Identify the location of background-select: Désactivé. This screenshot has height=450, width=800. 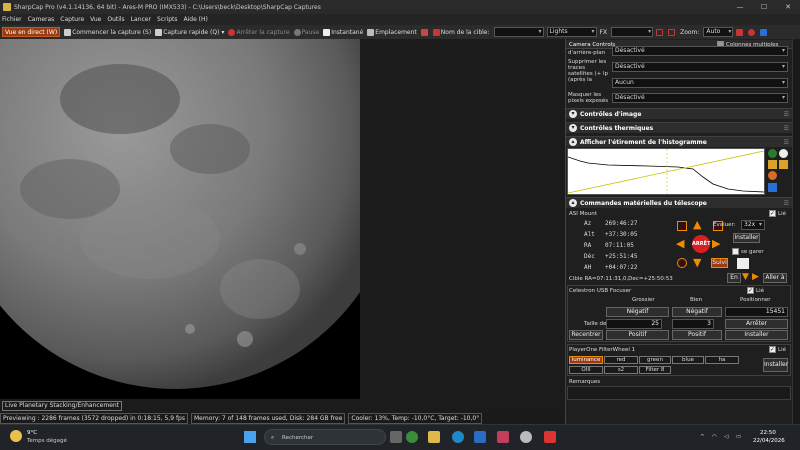
(700, 51).